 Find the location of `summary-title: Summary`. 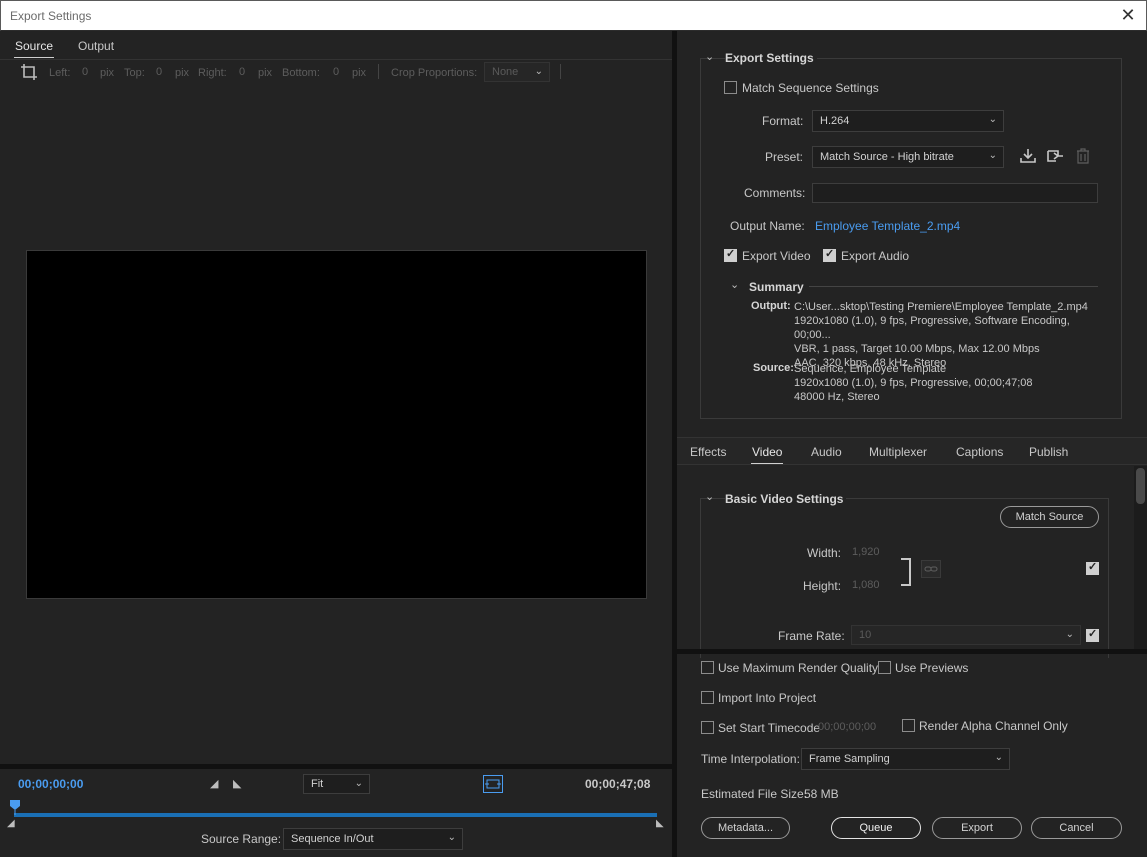

summary-title: Summary is located at coordinates (776, 287).